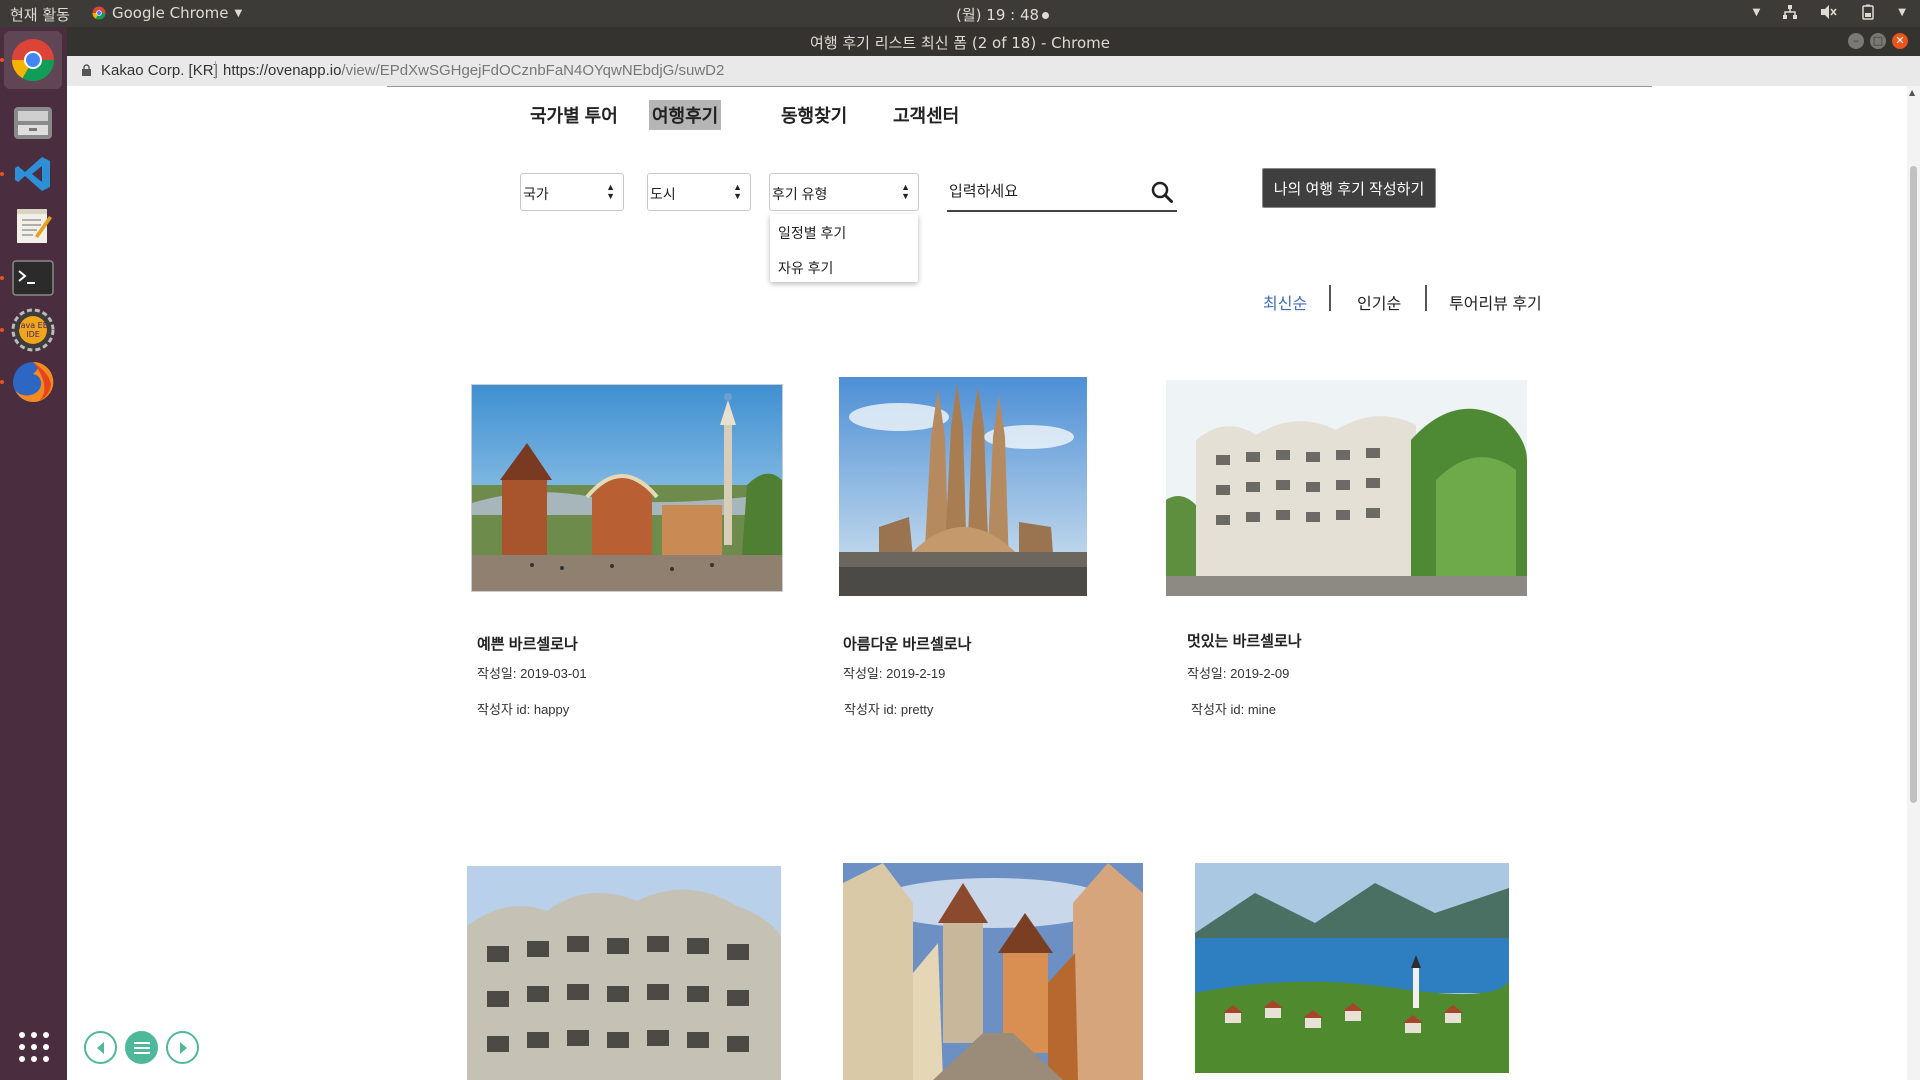 This screenshot has height=1080, width=1920. Describe the element at coordinates (1285, 302) in the screenshot. I see `sort-latest: 최신순` at that location.